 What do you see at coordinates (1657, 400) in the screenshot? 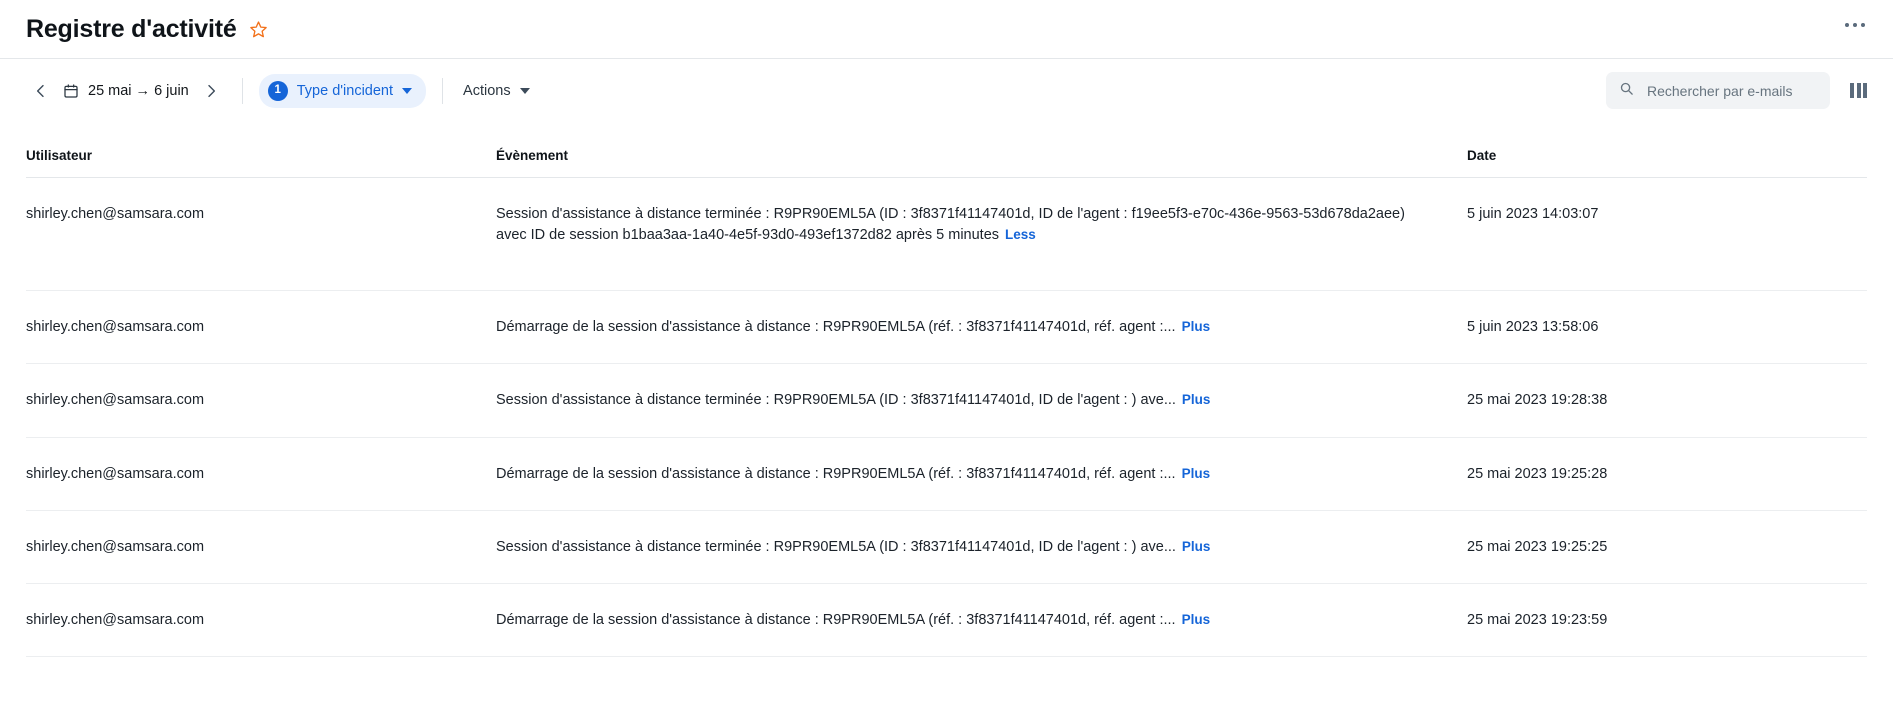
I see `cell-date: 25 mai 2023 19:28:38` at bounding box center [1657, 400].